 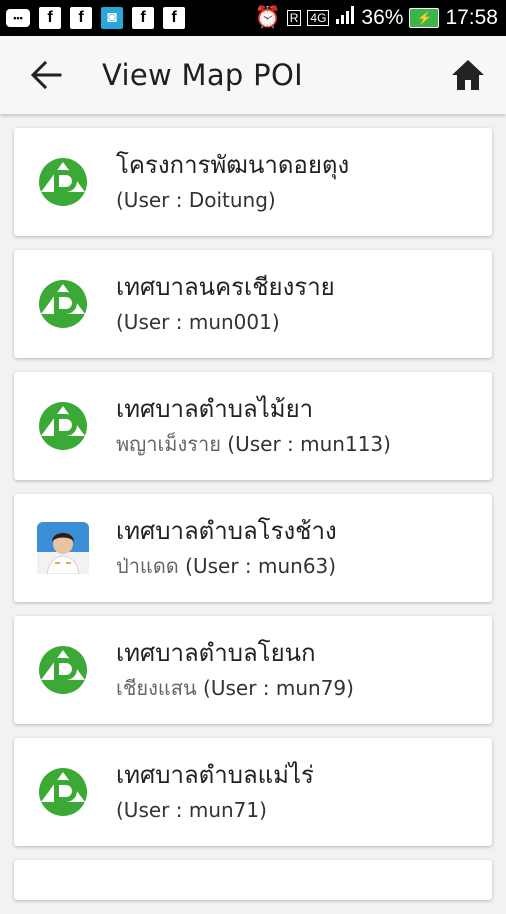 I want to click on poi-area: ป่าแดด, so click(x=151, y=566).